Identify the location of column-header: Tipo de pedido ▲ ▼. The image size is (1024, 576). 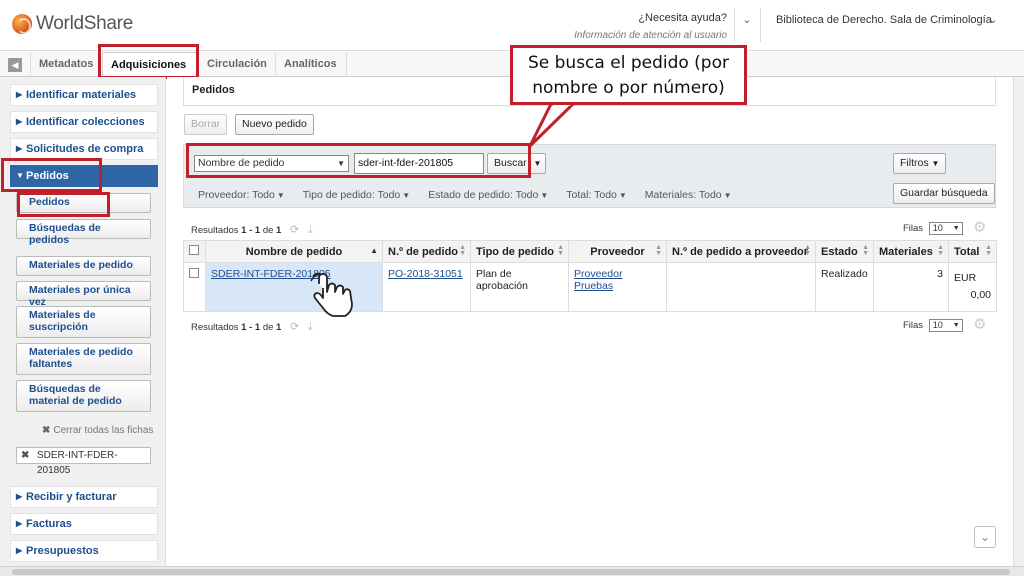
(519, 251).